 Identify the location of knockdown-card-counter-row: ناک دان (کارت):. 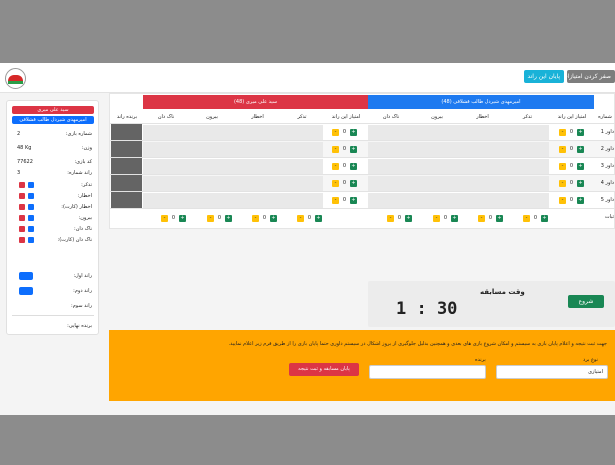
(53, 240).